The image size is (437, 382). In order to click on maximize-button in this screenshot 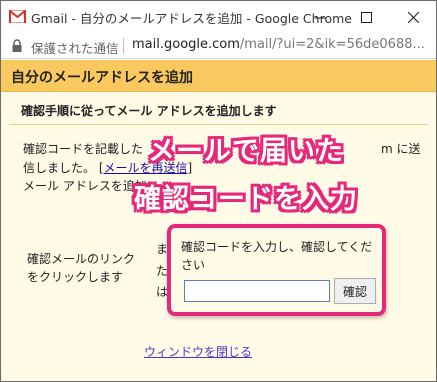, I will do `click(366, 17)`.